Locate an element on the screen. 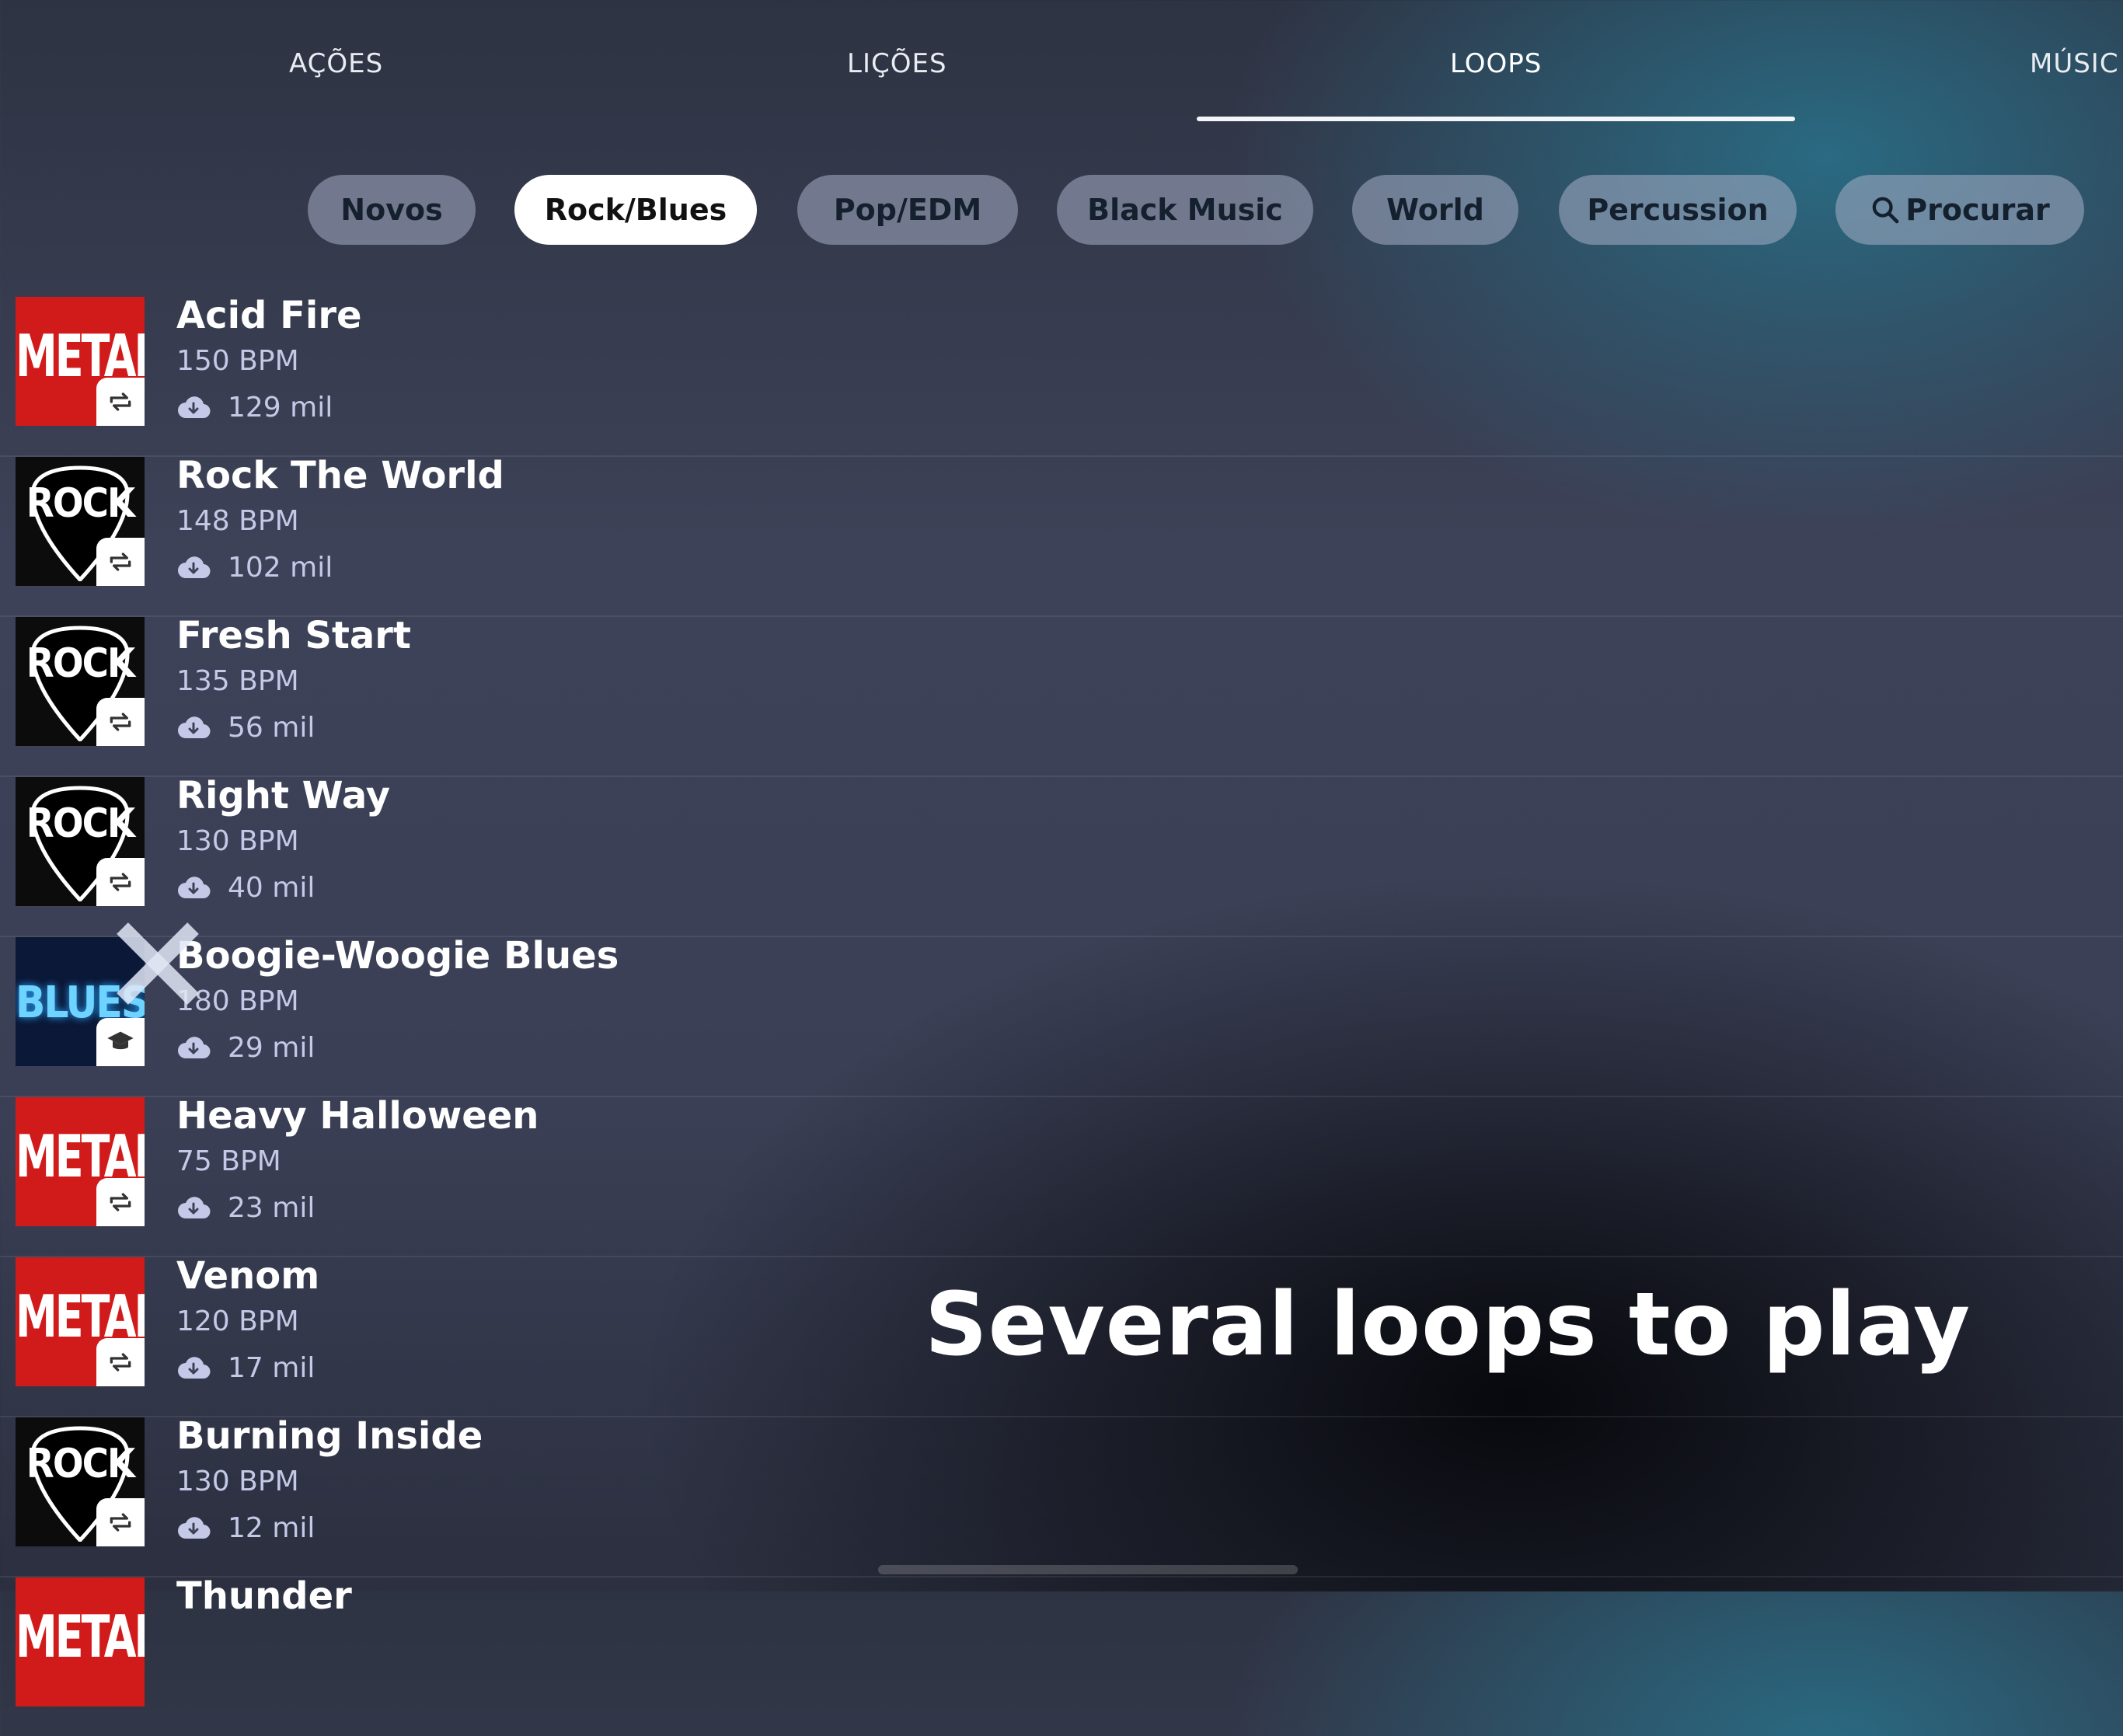 The image size is (2123, 1736). download-count: 102 mil is located at coordinates (254, 568).